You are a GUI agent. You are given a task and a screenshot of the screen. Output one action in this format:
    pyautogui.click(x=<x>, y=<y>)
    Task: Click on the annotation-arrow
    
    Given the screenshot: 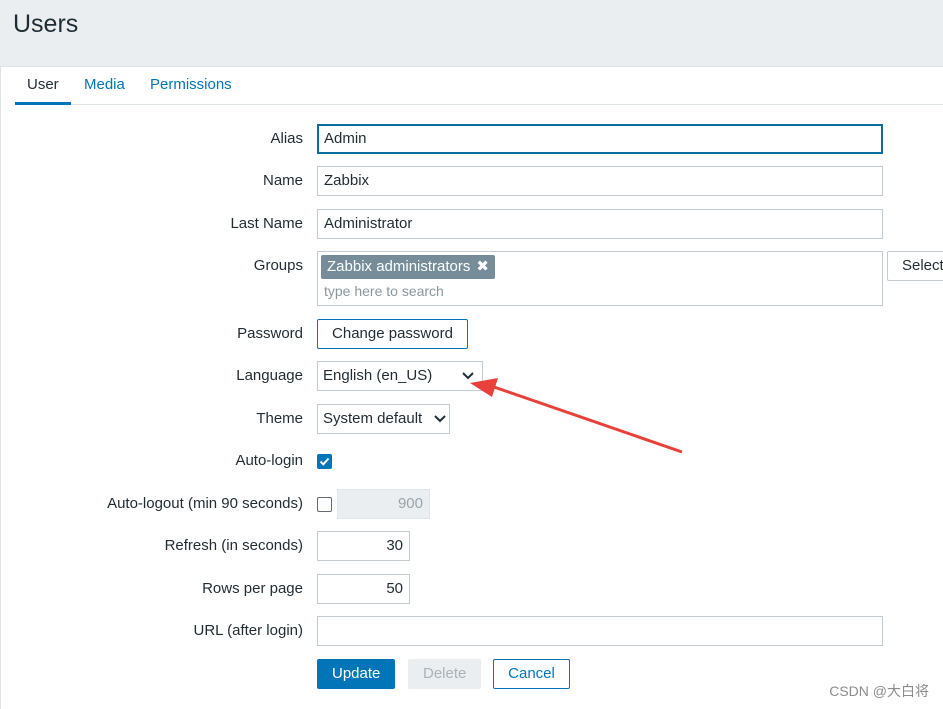 What is the action you would take?
    pyautogui.click(x=576, y=416)
    